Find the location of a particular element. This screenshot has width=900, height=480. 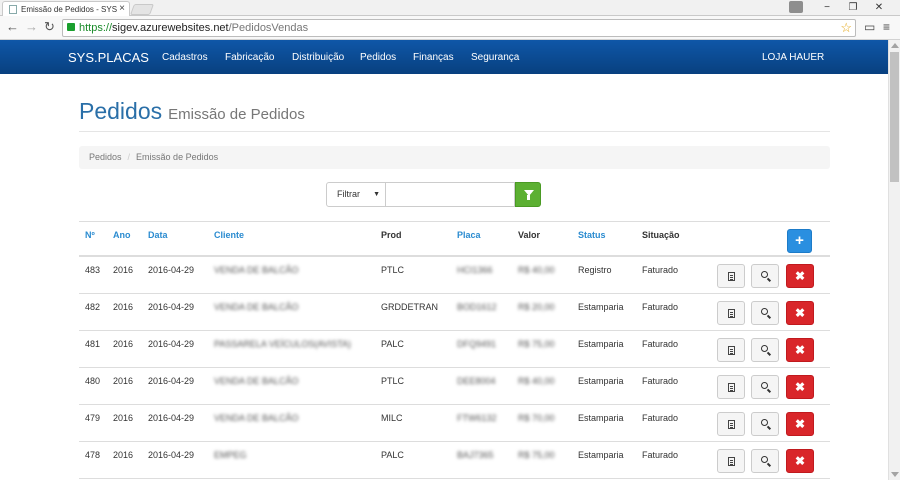

page-title: Pedidos Emissão de Pedidos is located at coordinates (192, 111).